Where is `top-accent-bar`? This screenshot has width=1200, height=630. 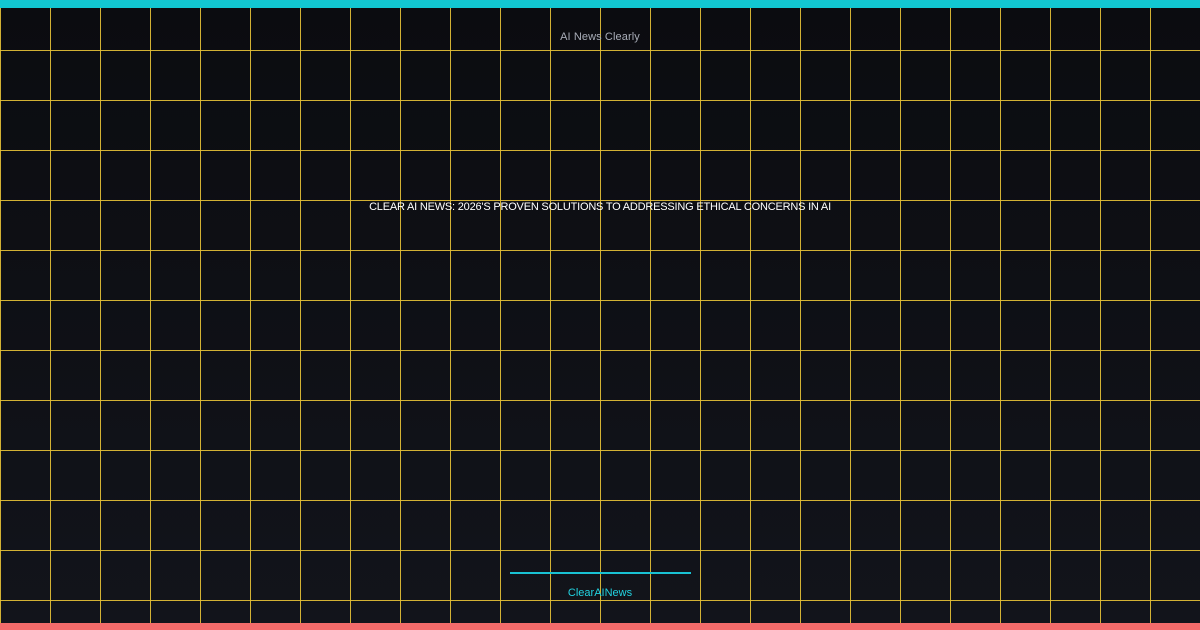 top-accent-bar is located at coordinates (600, 4).